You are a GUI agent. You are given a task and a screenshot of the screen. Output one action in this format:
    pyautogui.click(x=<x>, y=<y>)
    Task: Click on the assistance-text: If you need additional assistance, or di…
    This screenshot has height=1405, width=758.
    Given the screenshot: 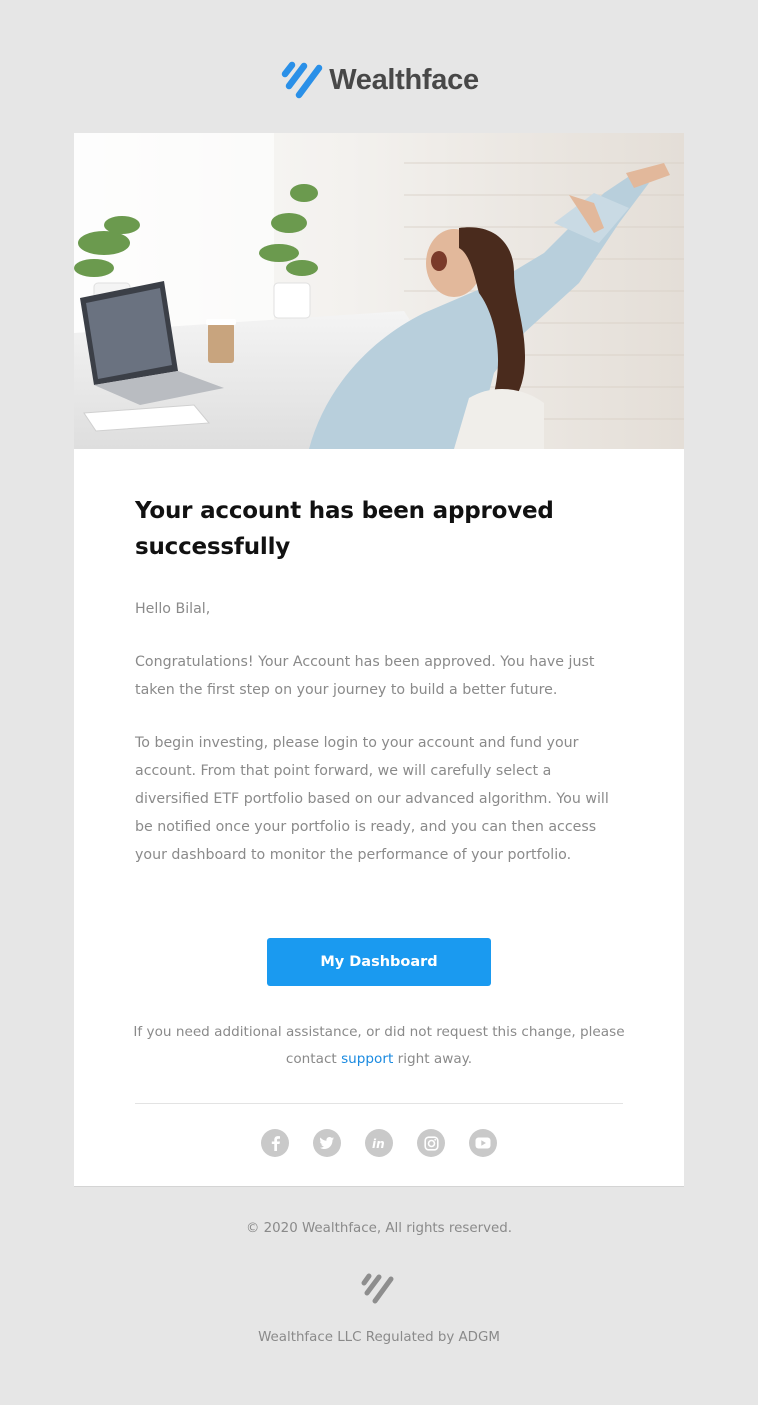 What is the action you would take?
    pyautogui.click(x=379, y=1046)
    